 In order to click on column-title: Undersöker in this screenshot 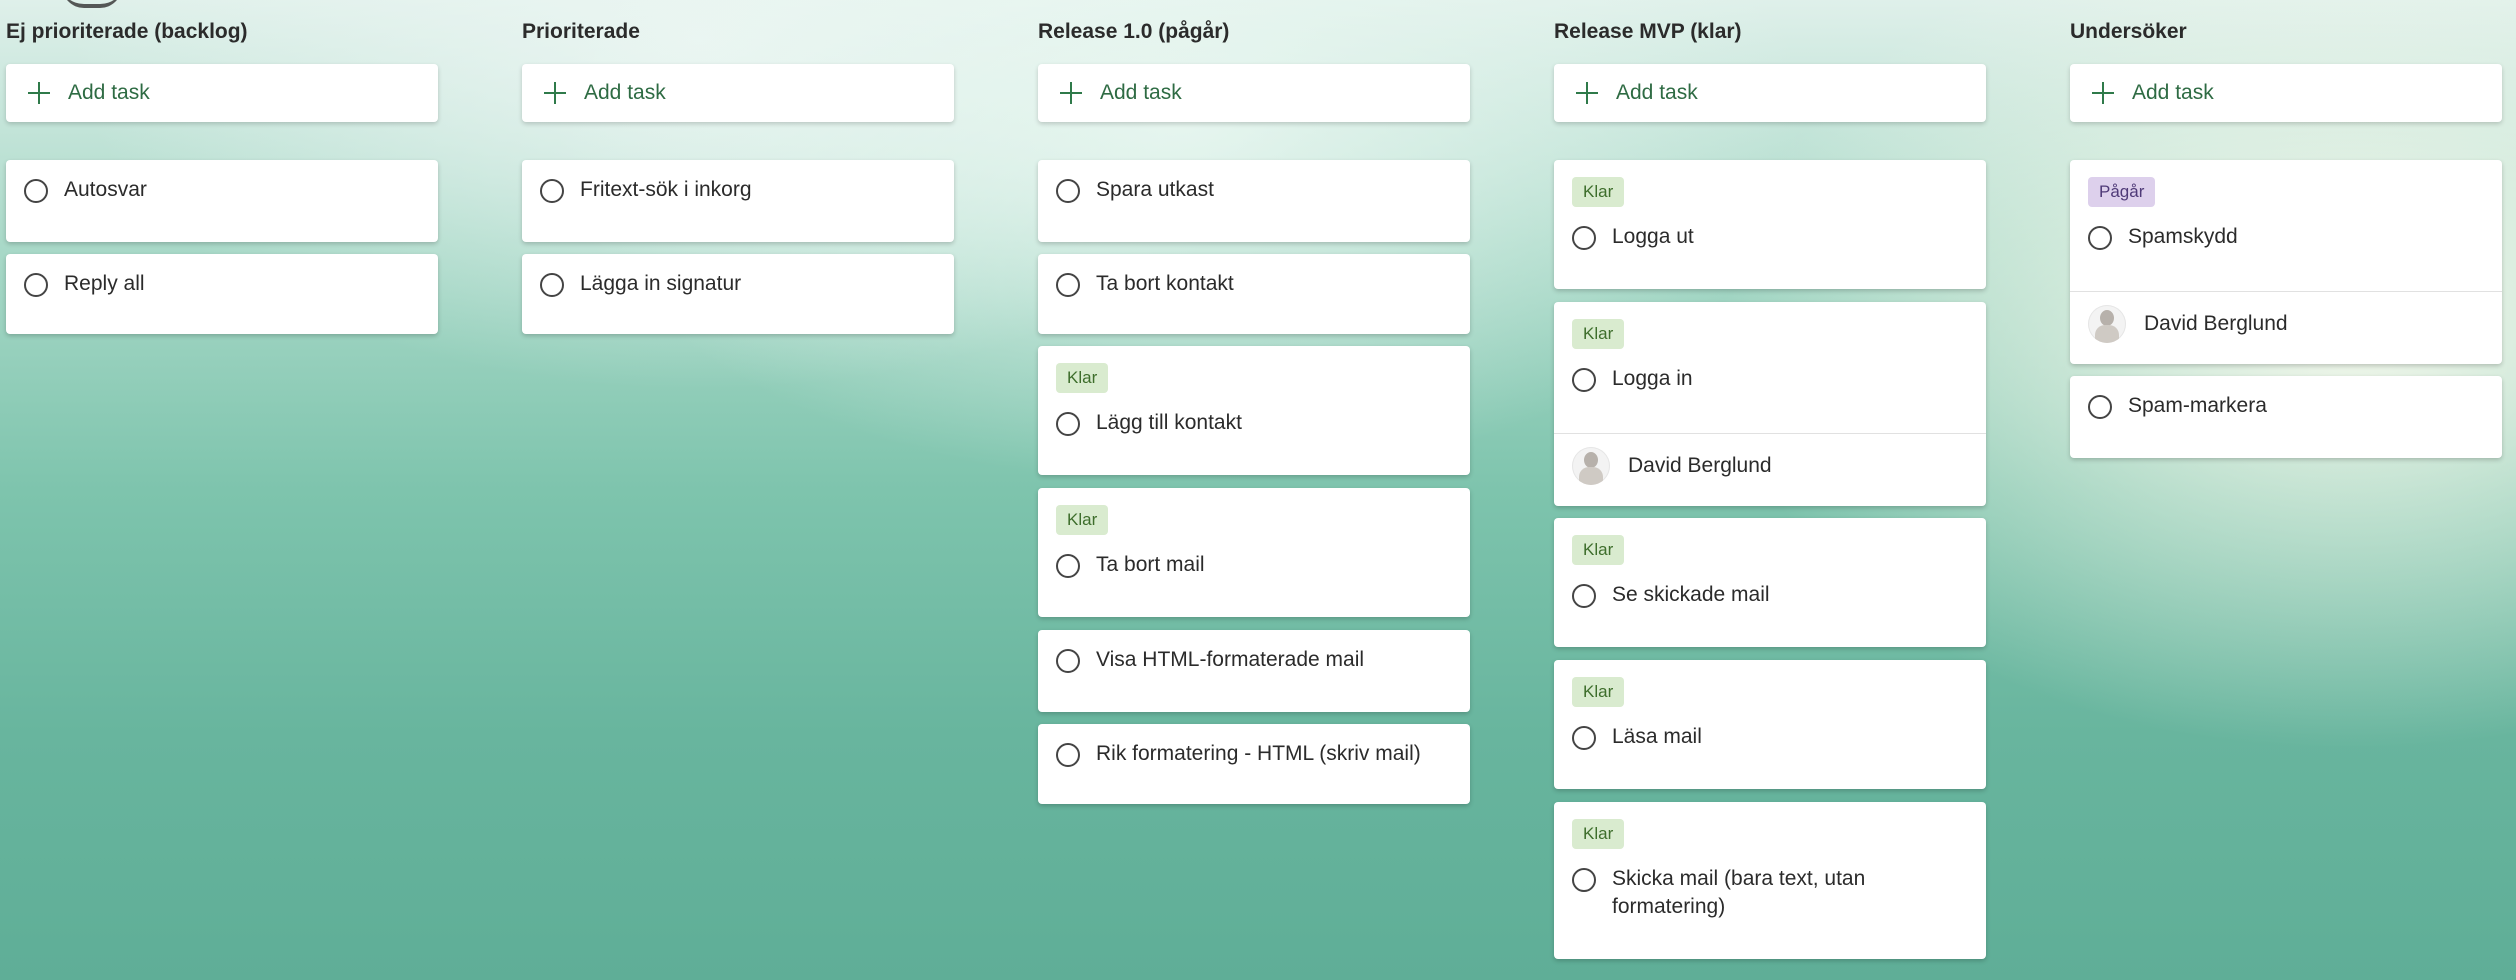, I will do `click(2128, 31)`.